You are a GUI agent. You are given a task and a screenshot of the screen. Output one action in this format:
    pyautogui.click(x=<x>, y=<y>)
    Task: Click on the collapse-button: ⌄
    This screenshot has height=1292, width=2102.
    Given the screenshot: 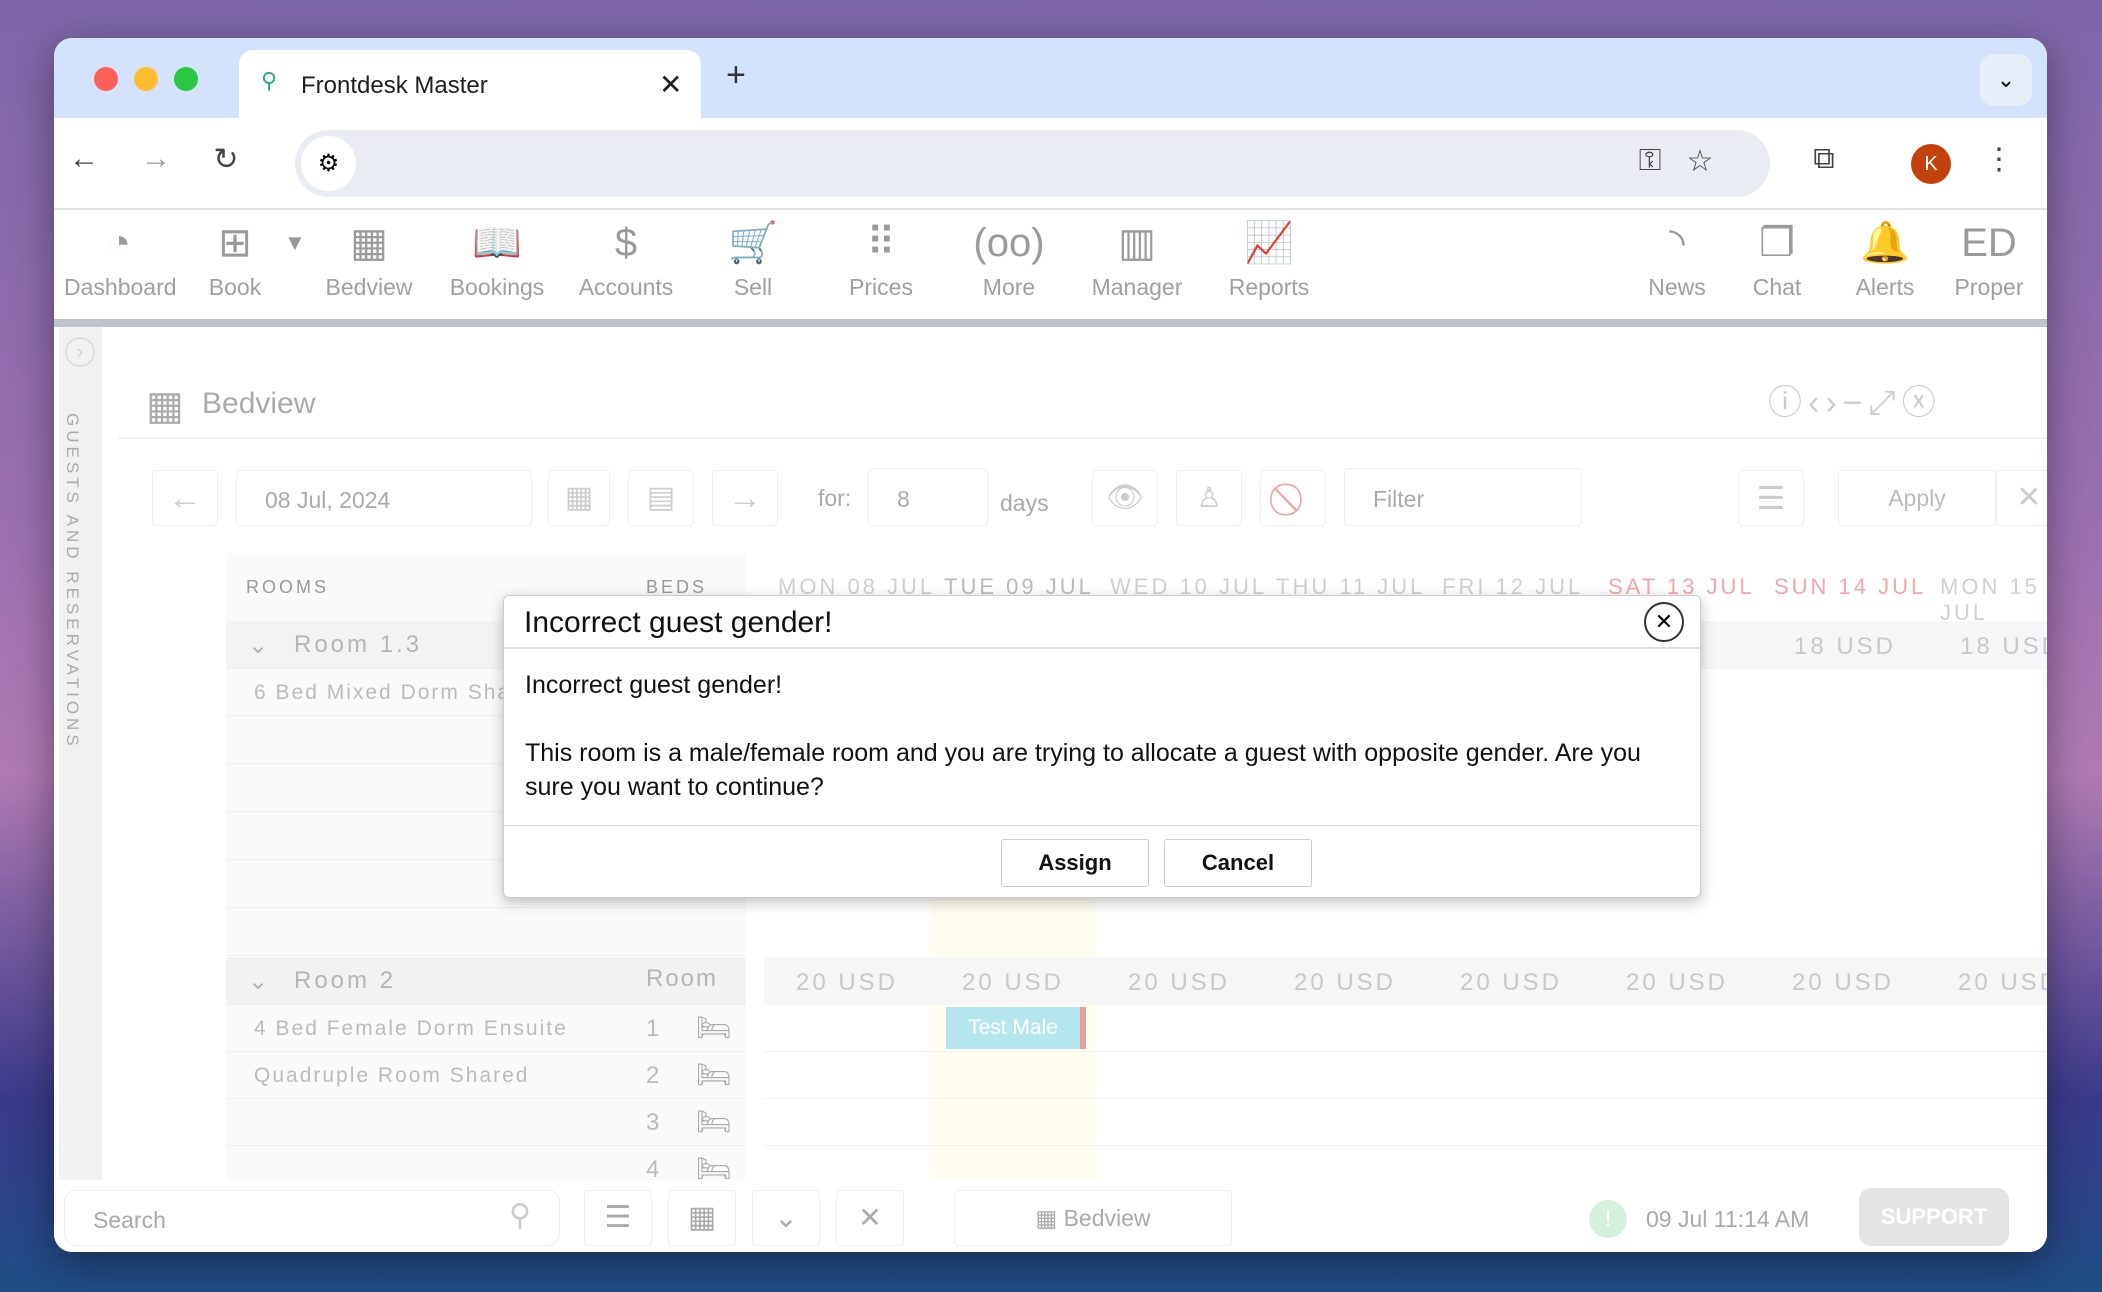 What is the action you would take?
    pyautogui.click(x=786, y=1218)
    